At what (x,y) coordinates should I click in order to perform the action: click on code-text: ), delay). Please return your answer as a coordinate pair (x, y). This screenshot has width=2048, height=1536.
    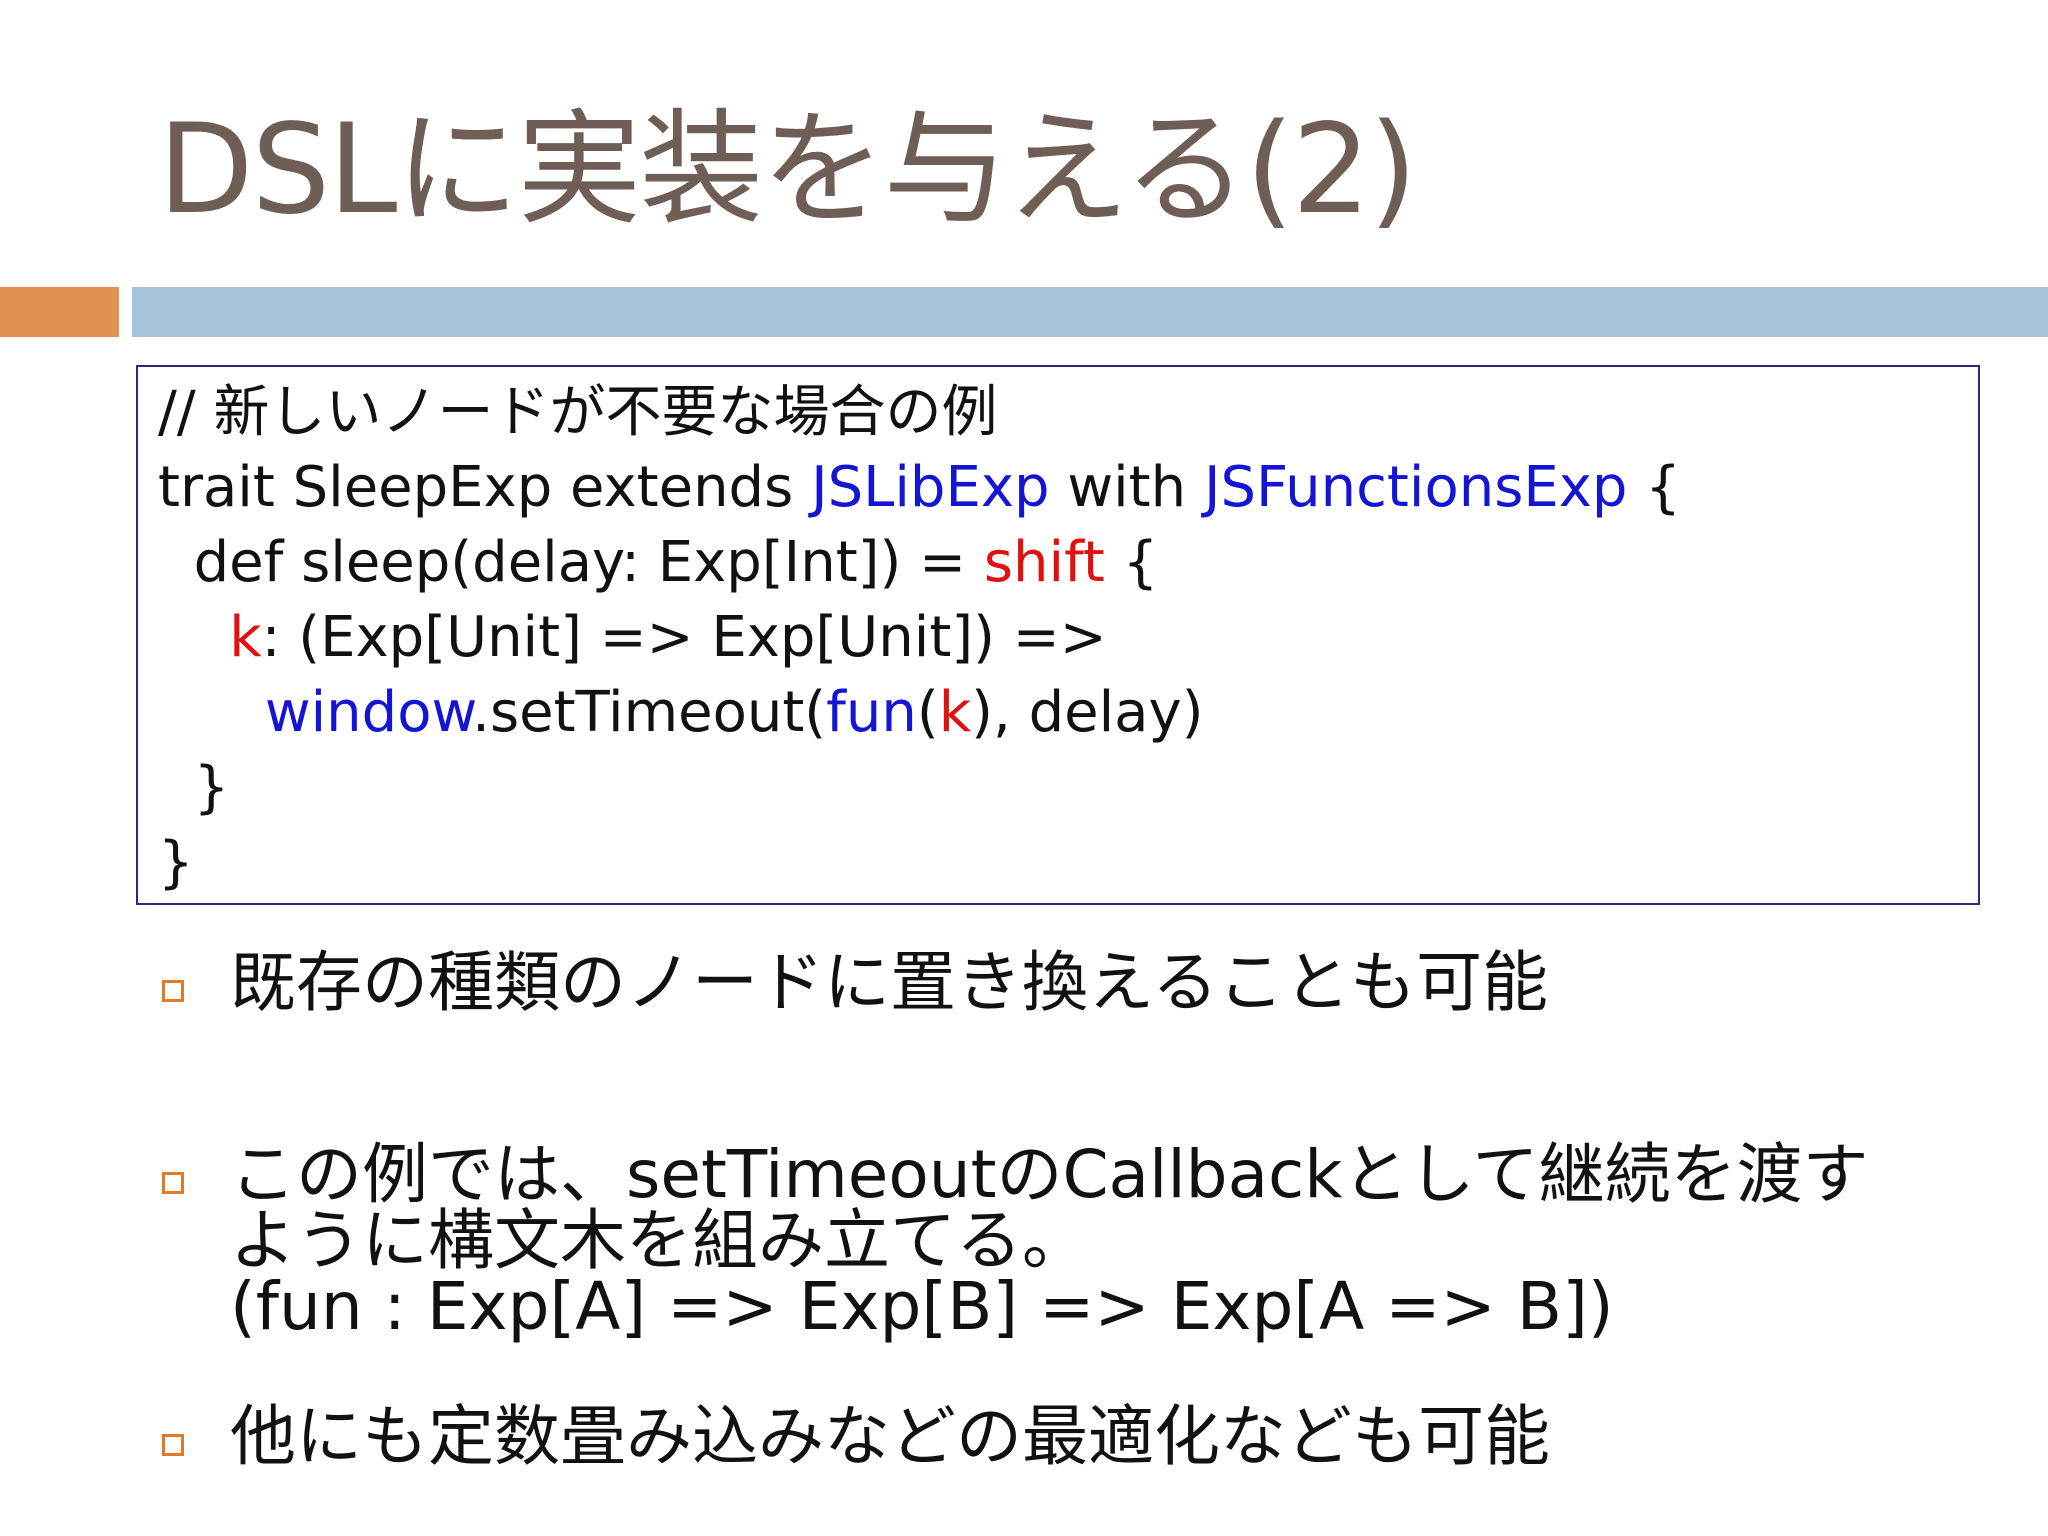
    Looking at the image, I should click on (1087, 712).